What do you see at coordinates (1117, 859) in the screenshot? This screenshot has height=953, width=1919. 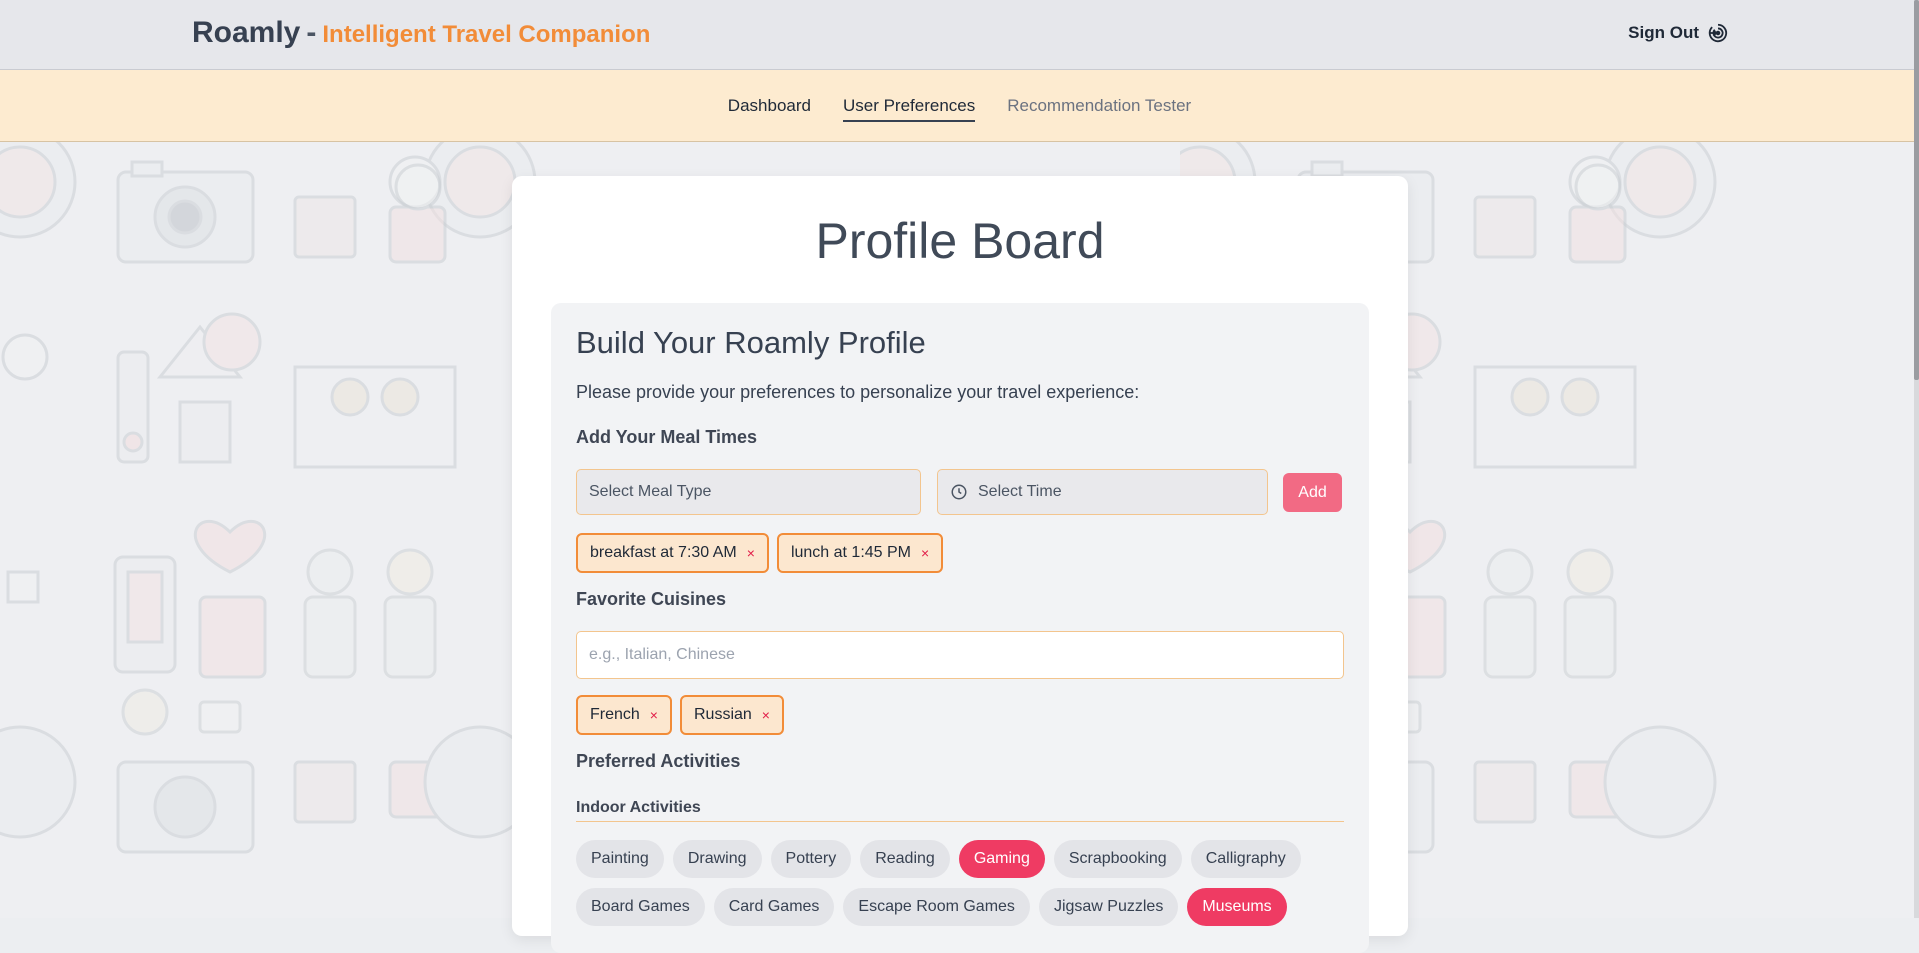 I see `activity-pill-scrapbooking: Scrapbooking` at bounding box center [1117, 859].